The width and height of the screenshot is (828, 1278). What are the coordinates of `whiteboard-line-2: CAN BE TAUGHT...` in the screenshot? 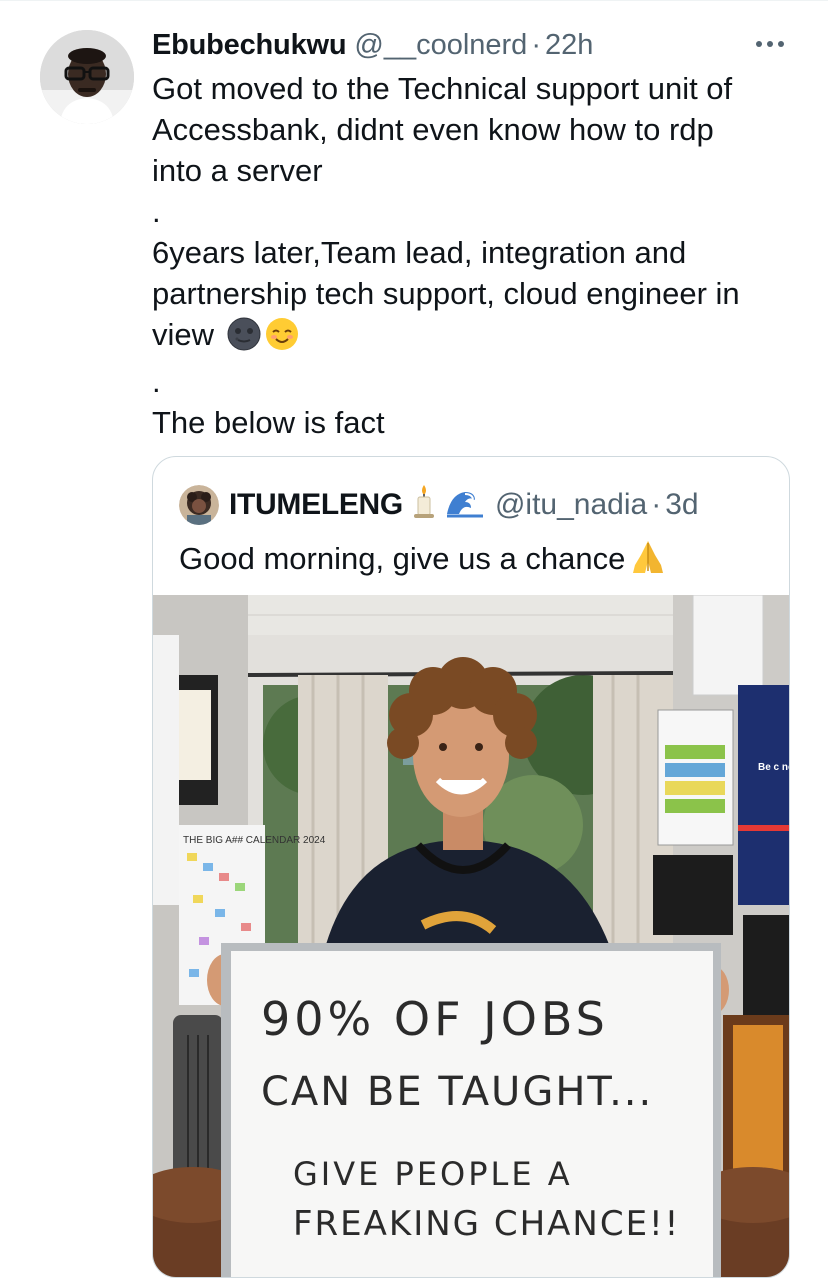 It's located at (457, 1092).